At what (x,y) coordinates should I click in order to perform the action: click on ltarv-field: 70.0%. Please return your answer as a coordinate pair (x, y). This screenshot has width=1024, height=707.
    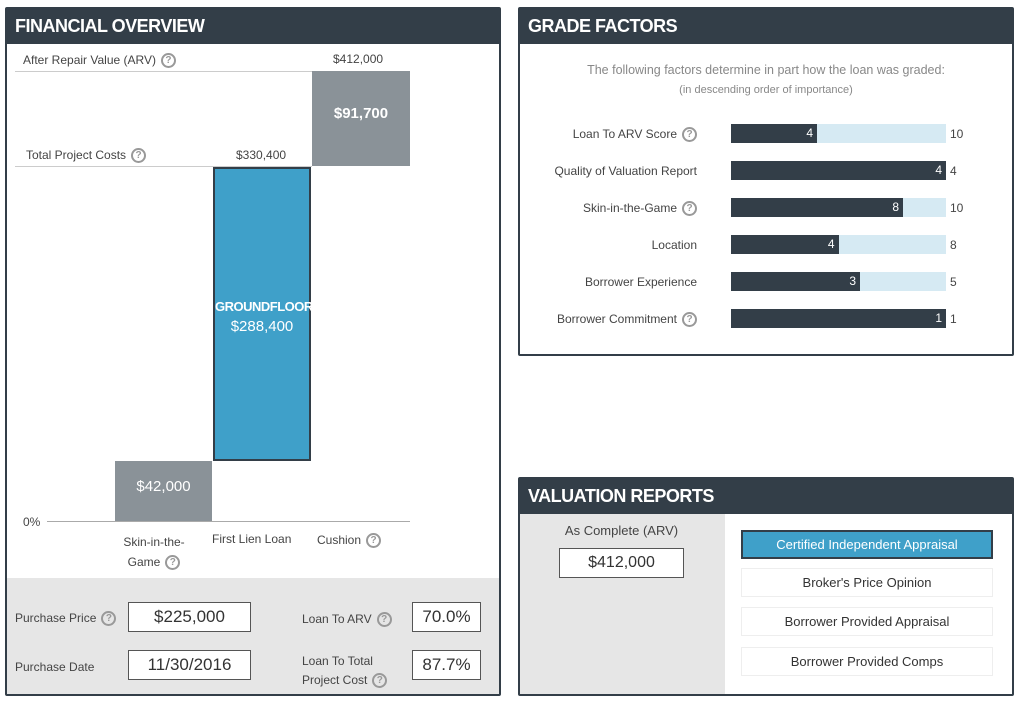
    Looking at the image, I should click on (446, 617).